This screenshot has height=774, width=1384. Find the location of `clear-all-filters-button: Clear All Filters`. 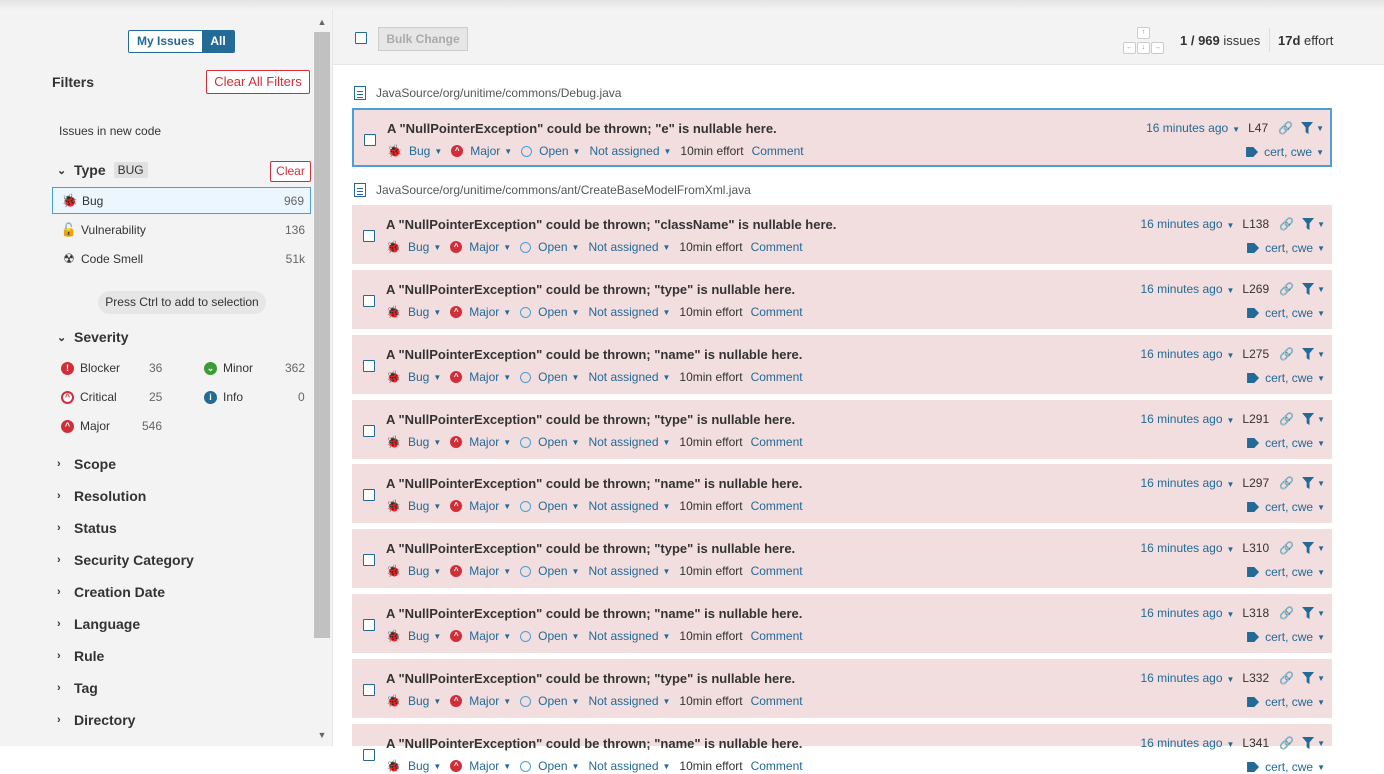

clear-all-filters-button: Clear All Filters is located at coordinates (258, 82).